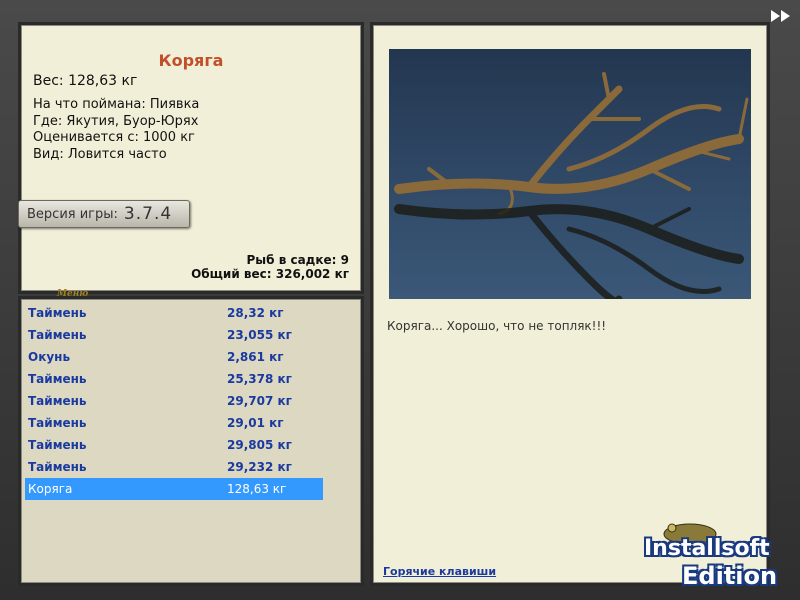  I want to click on installsoft-watermark: Installsoft Edition, so click(718, 556).